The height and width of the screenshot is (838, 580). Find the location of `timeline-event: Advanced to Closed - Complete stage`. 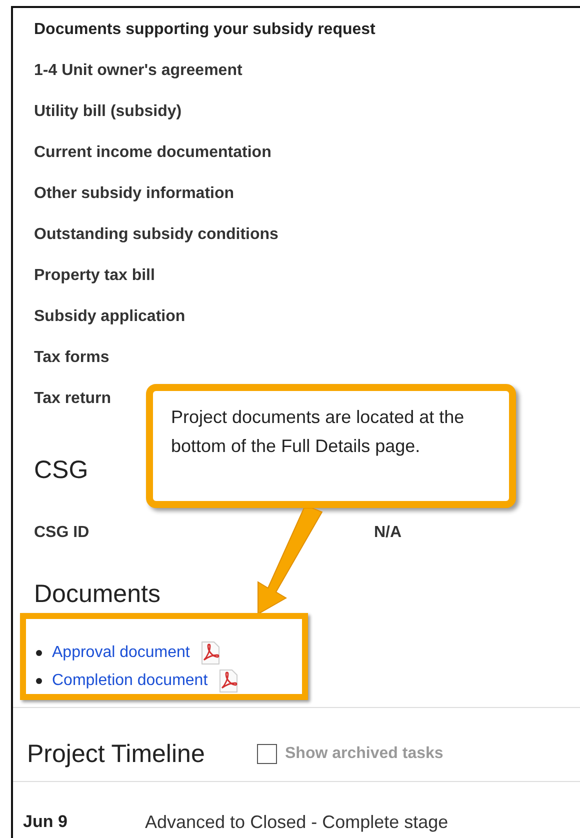

timeline-event: Advanced to Closed - Complete stage is located at coordinates (296, 822).